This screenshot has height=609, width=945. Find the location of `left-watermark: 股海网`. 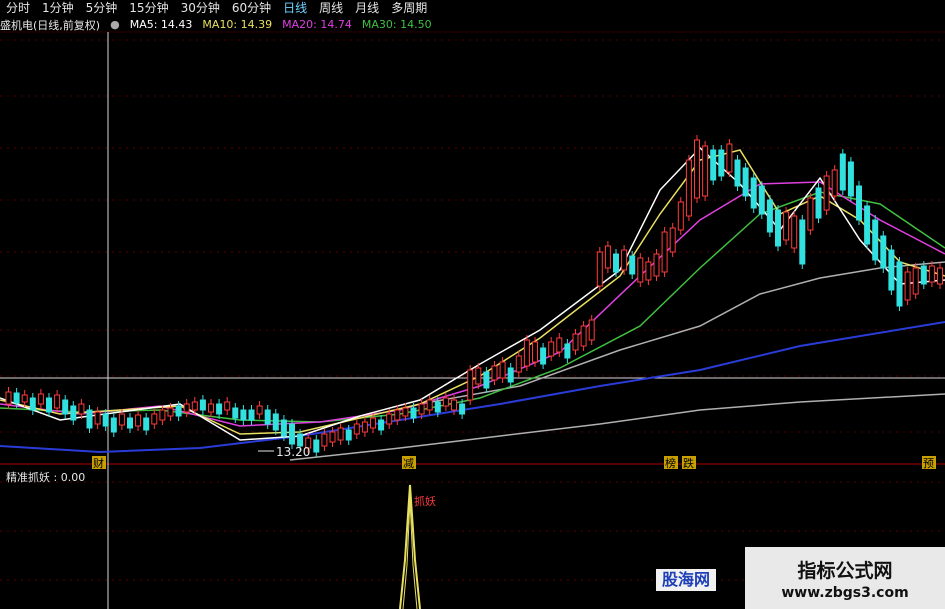

left-watermark: 股海网 is located at coordinates (686, 580).